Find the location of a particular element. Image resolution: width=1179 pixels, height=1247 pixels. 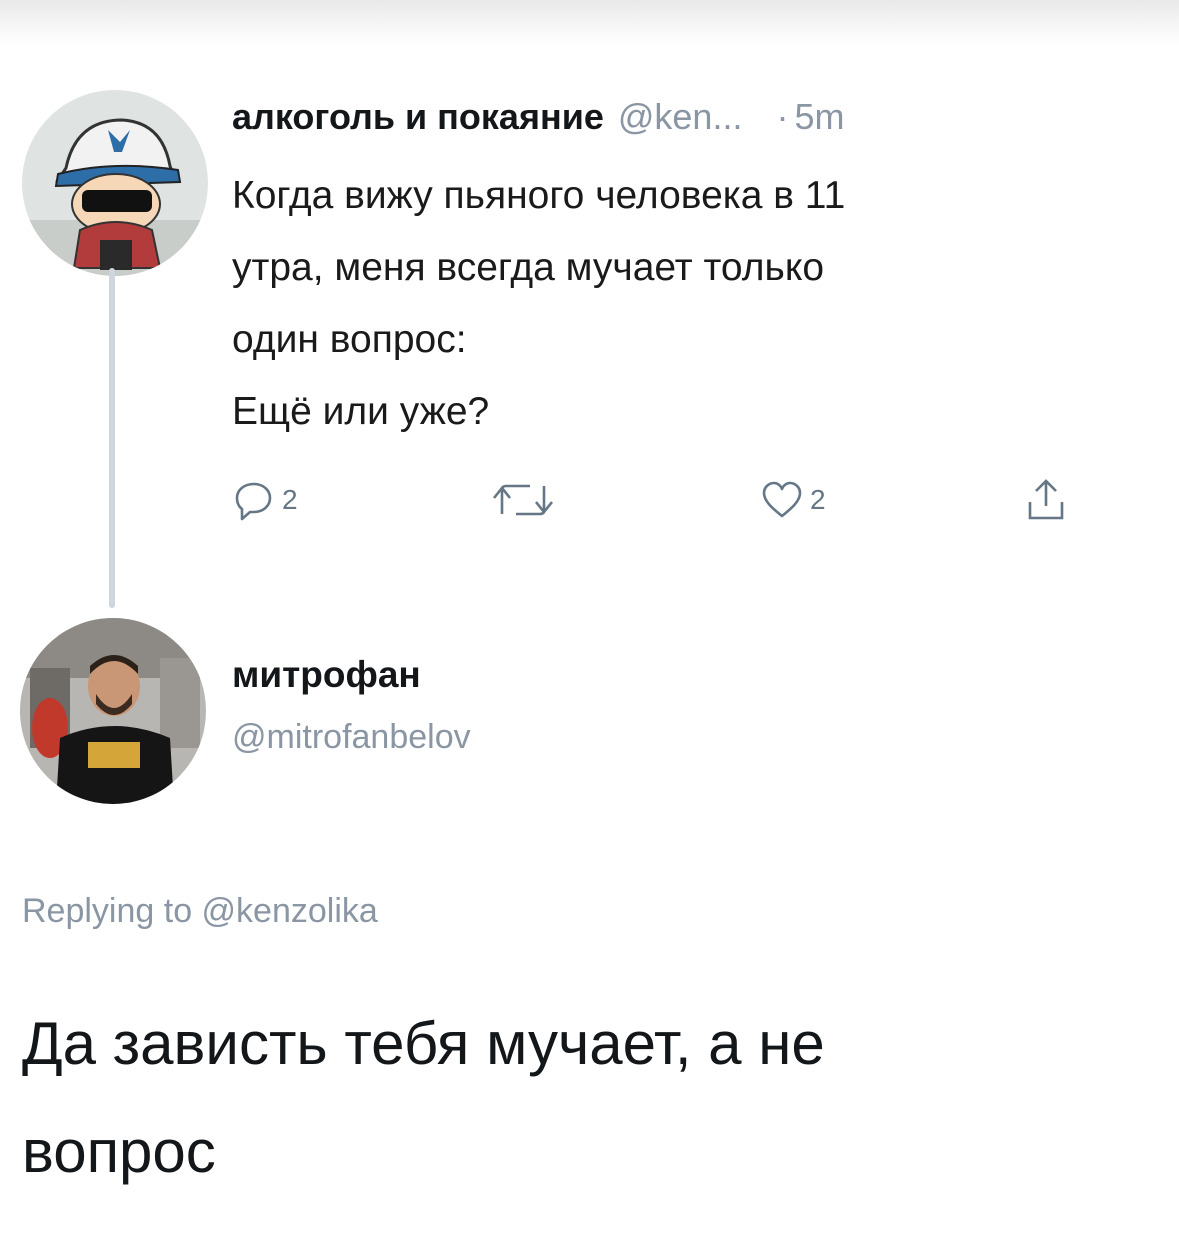

thread-connector-line is located at coordinates (112, 438).